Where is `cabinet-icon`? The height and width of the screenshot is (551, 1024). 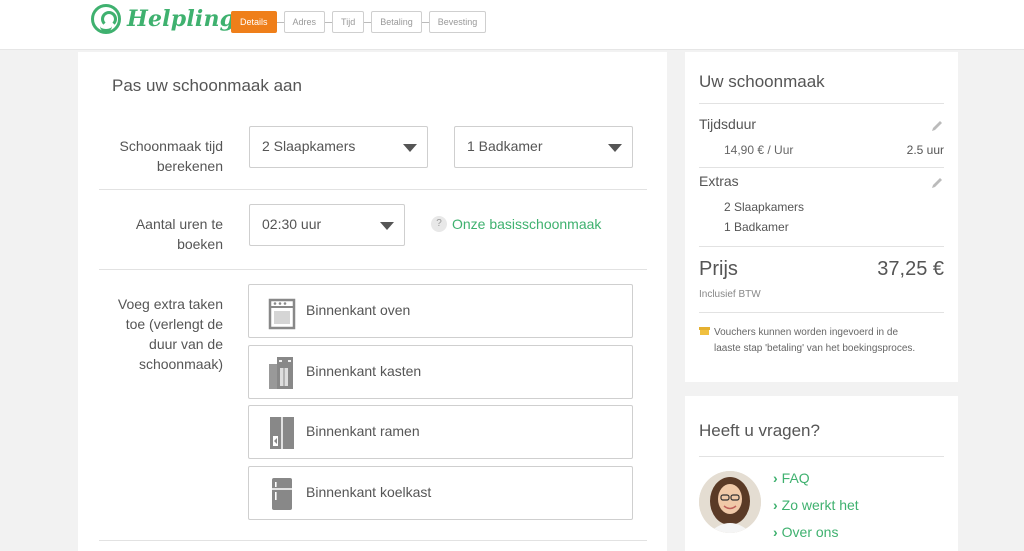 cabinet-icon is located at coordinates (281, 373).